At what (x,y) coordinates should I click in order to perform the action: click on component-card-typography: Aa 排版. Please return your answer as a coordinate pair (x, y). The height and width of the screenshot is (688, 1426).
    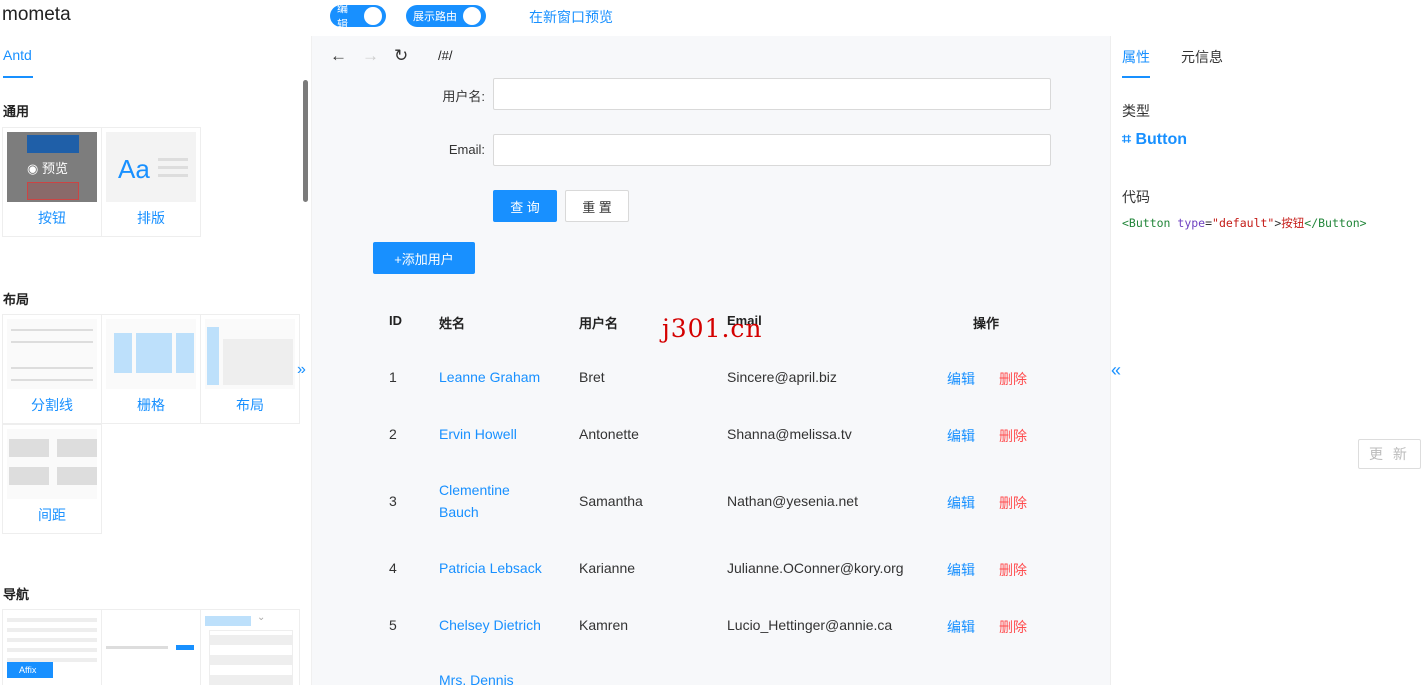
    Looking at the image, I should click on (151, 182).